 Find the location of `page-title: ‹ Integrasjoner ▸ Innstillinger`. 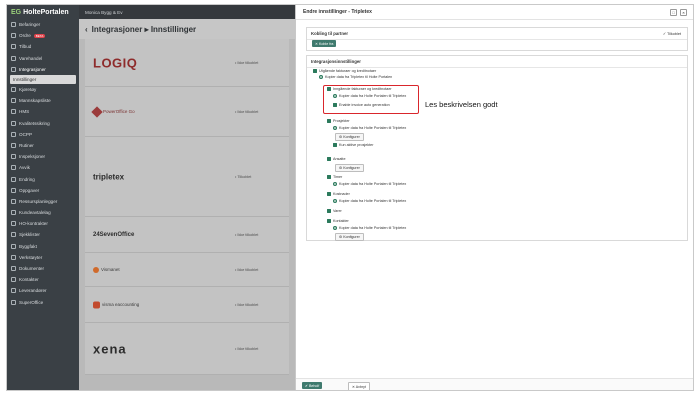

page-title: ‹ Integrasjoner ▸ Innstillinger is located at coordinates (187, 29).